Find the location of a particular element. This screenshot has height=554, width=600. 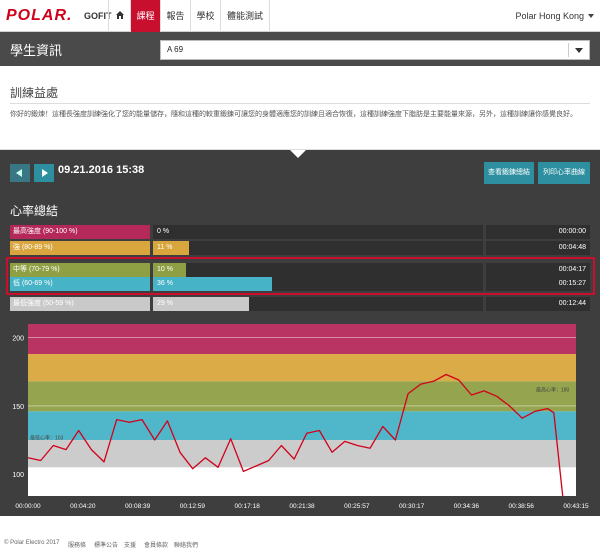

annotation-label: 最低心率：103 is located at coordinates (47, 437).